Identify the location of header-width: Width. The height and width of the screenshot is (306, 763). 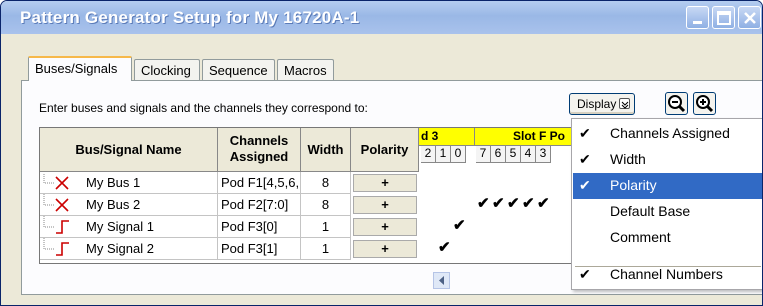
(326, 150).